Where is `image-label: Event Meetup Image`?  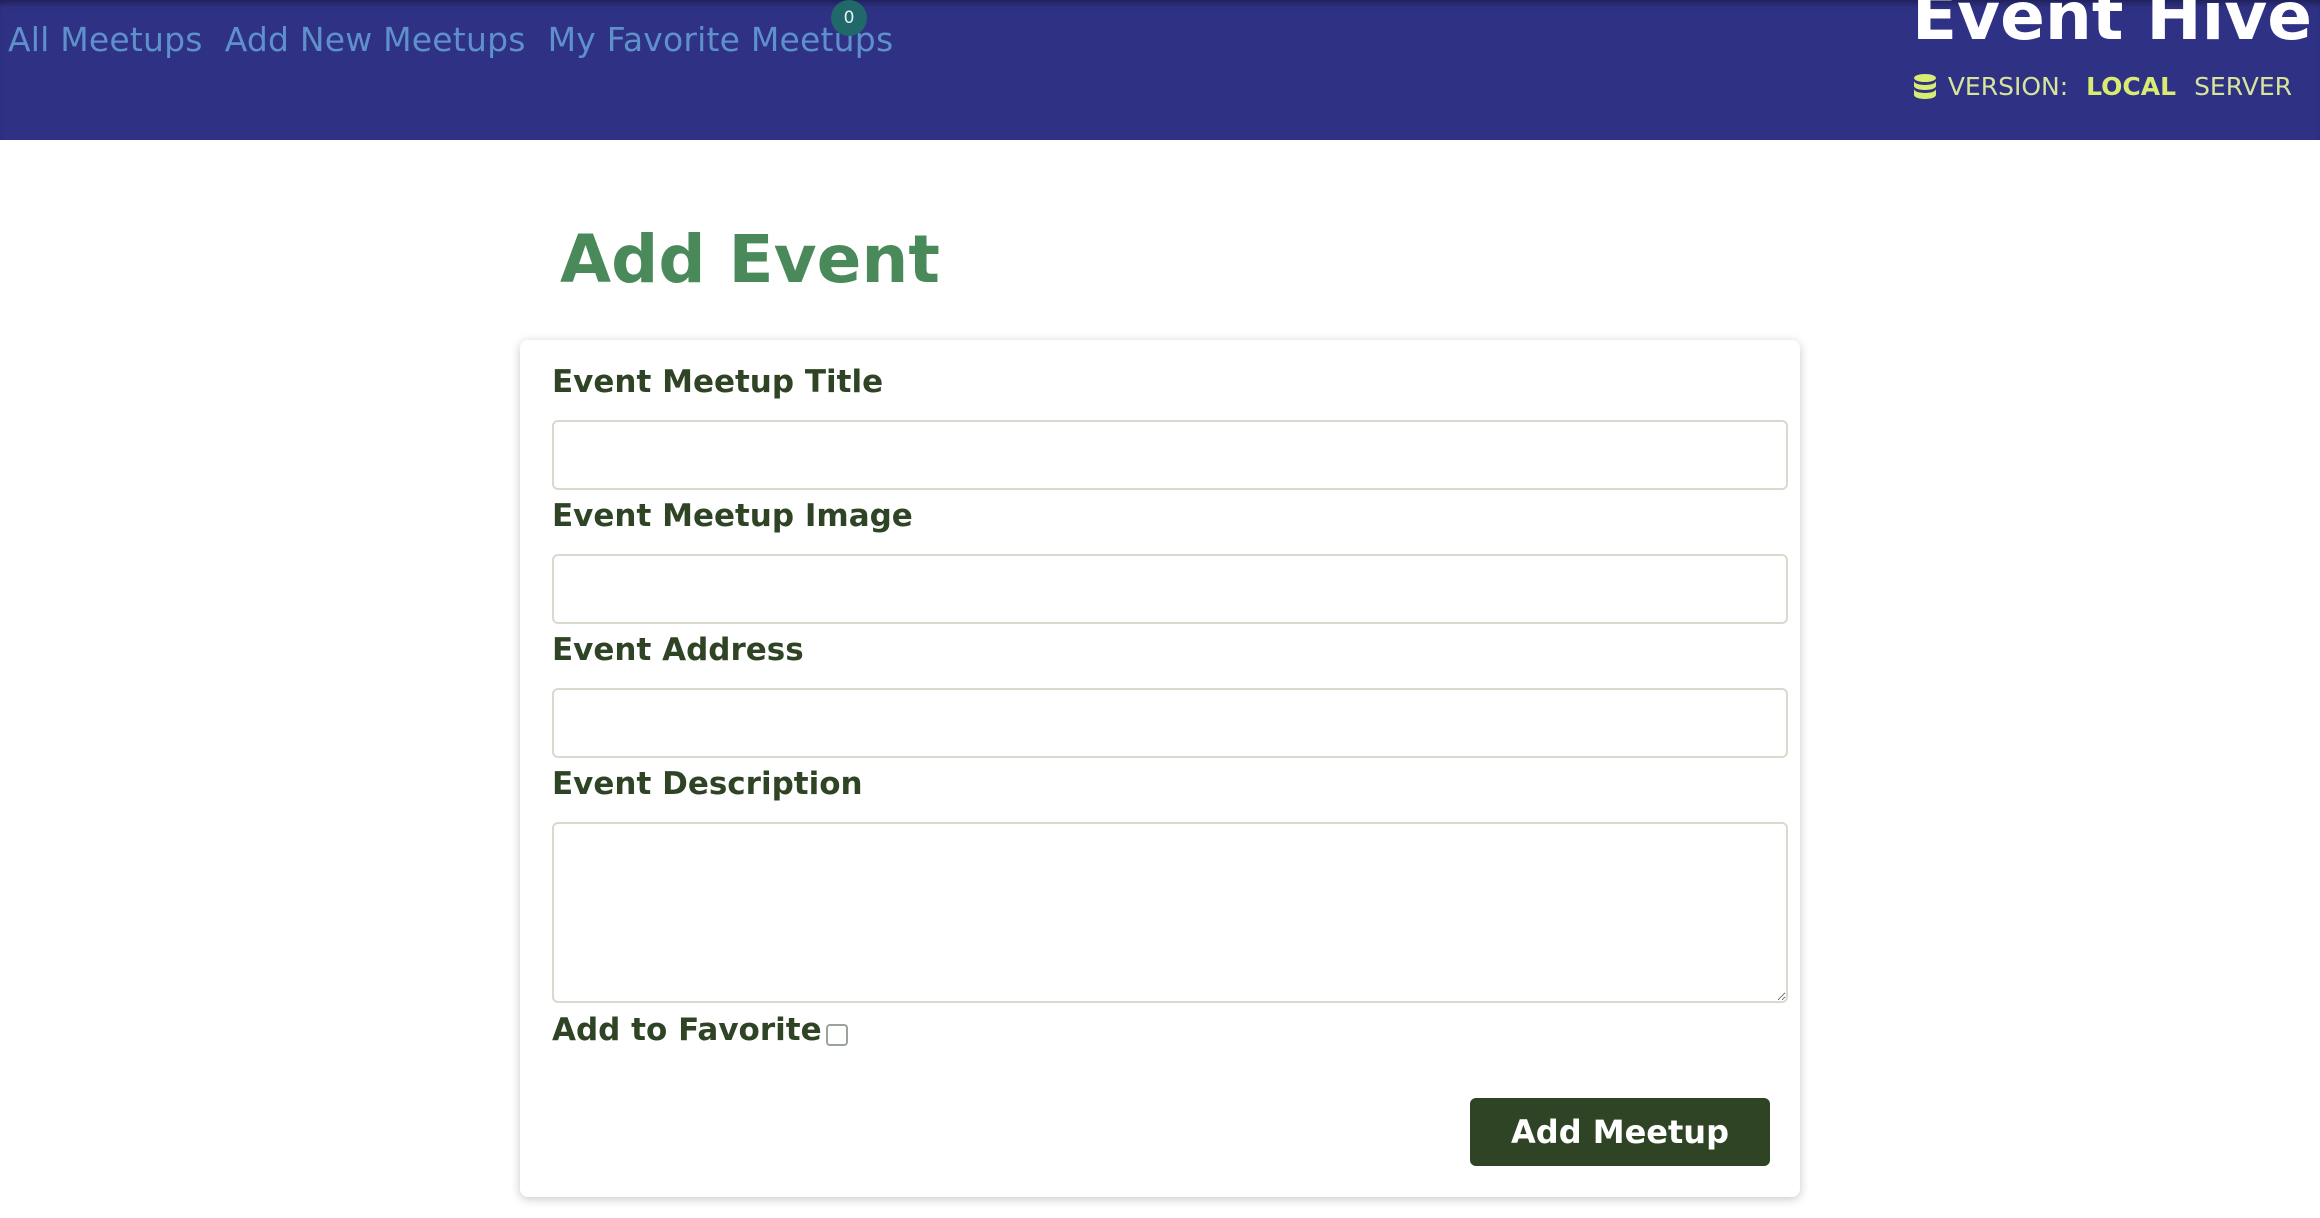
image-label: Event Meetup Image is located at coordinates (732, 516).